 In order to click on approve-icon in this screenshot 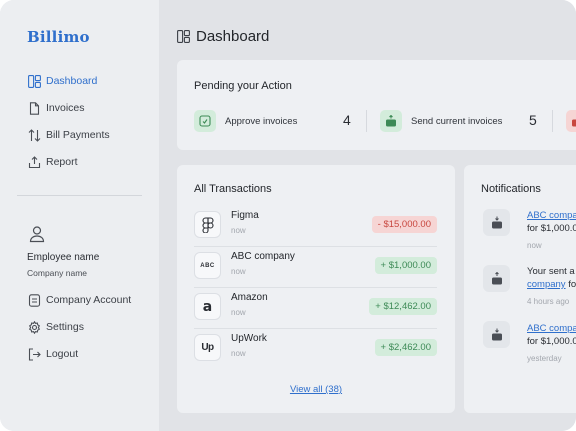, I will do `click(205, 121)`.